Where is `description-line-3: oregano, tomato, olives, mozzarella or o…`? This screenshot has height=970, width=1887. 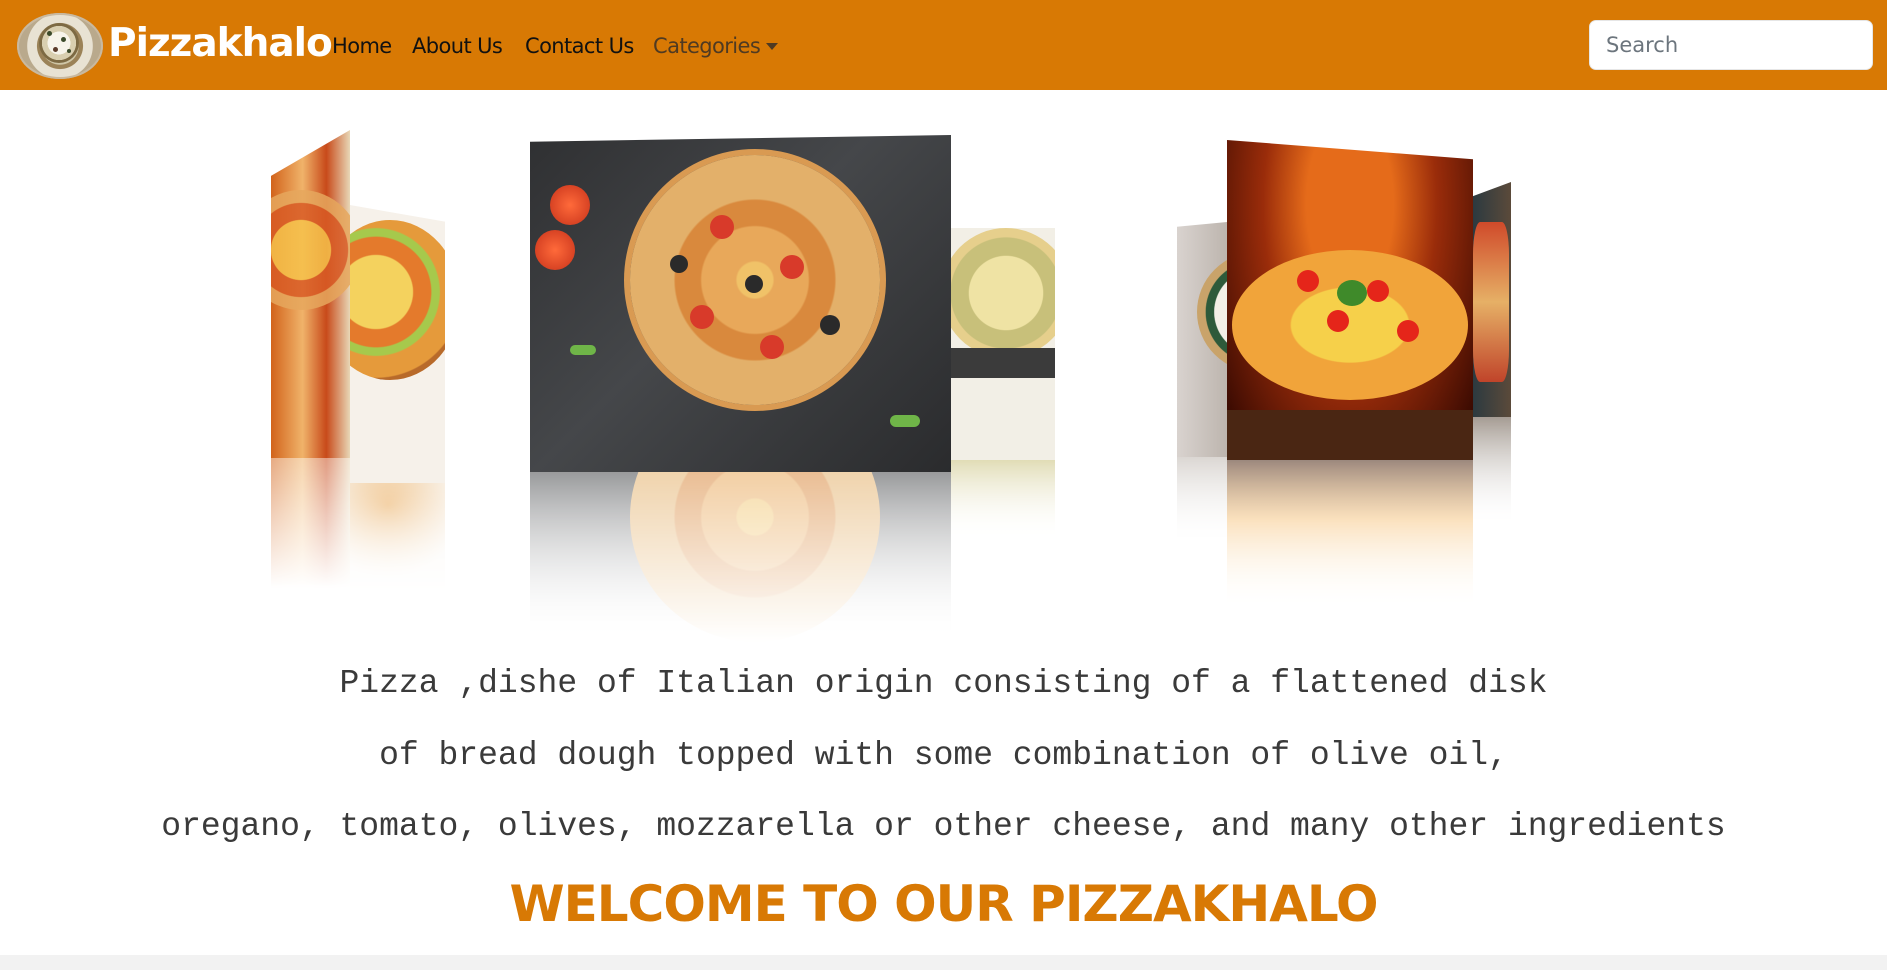
description-line-3: oregano, tomato, olives, mozzarella or o… is located at coordinates (943, 826).